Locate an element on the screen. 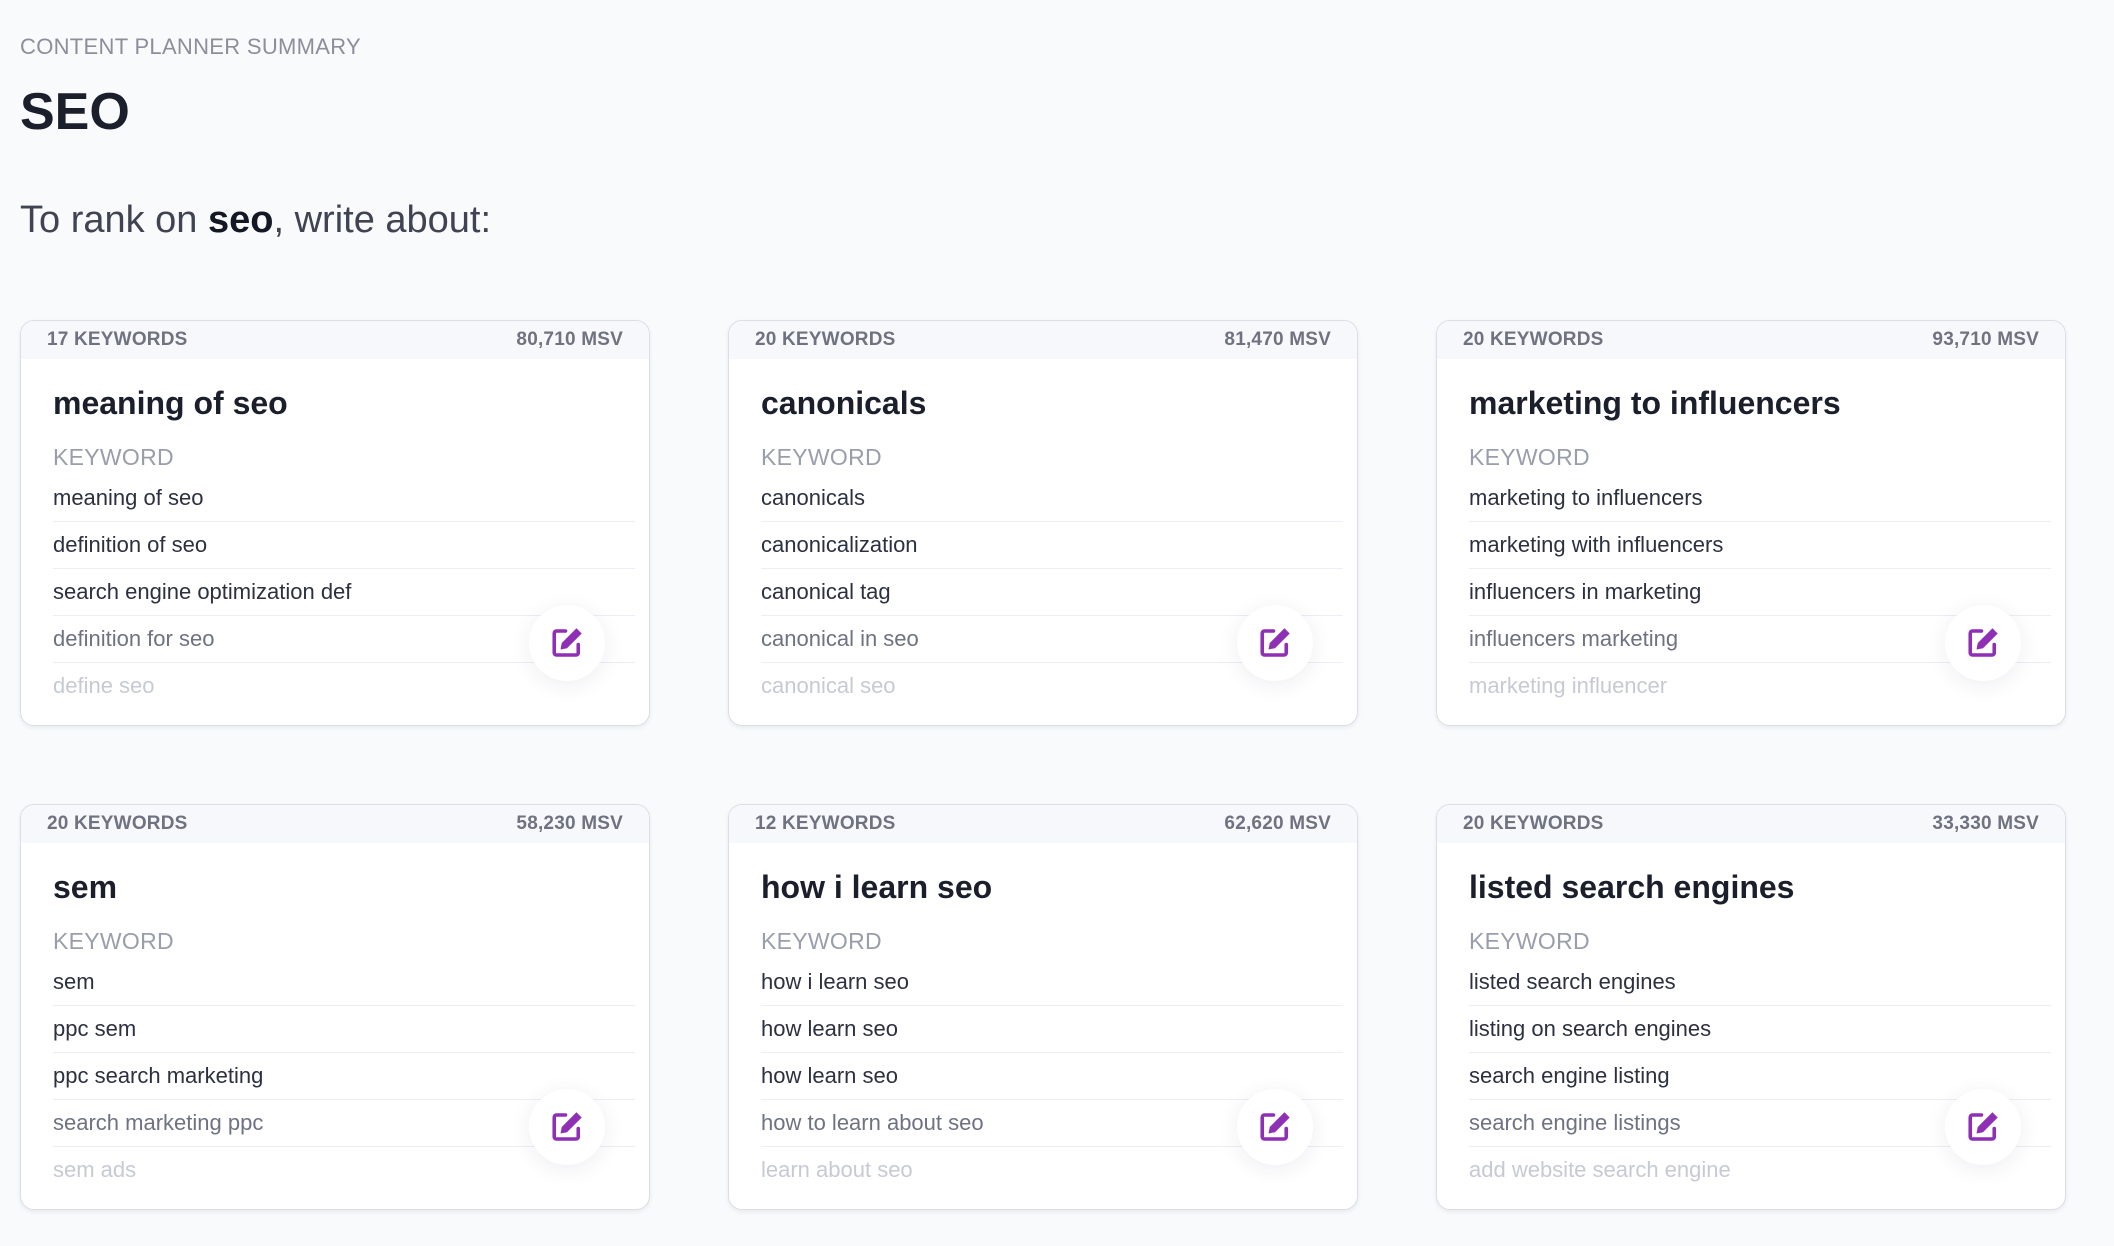 The image size is (2114, 1246). card-title: marketing to influencers is located at coordinates (1655, 403).